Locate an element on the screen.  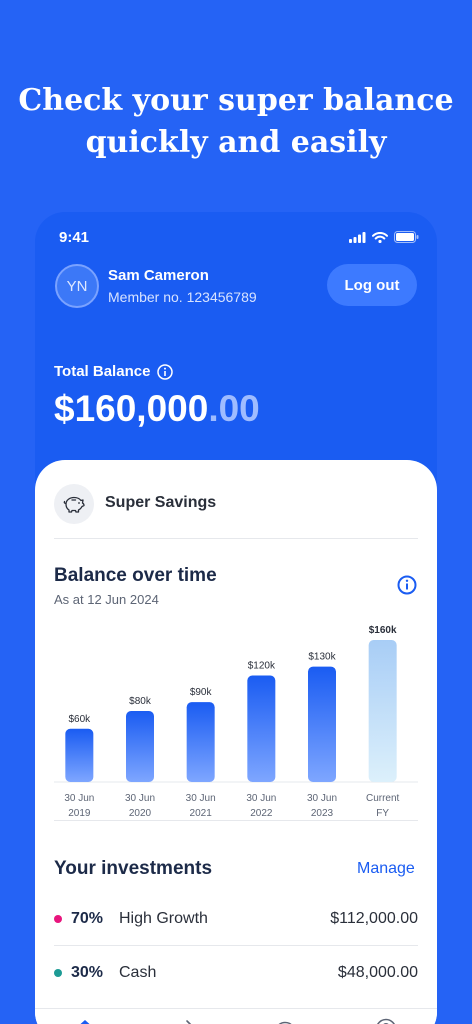
total-balance-label: Total Balance is located at coordinates (114, 371).